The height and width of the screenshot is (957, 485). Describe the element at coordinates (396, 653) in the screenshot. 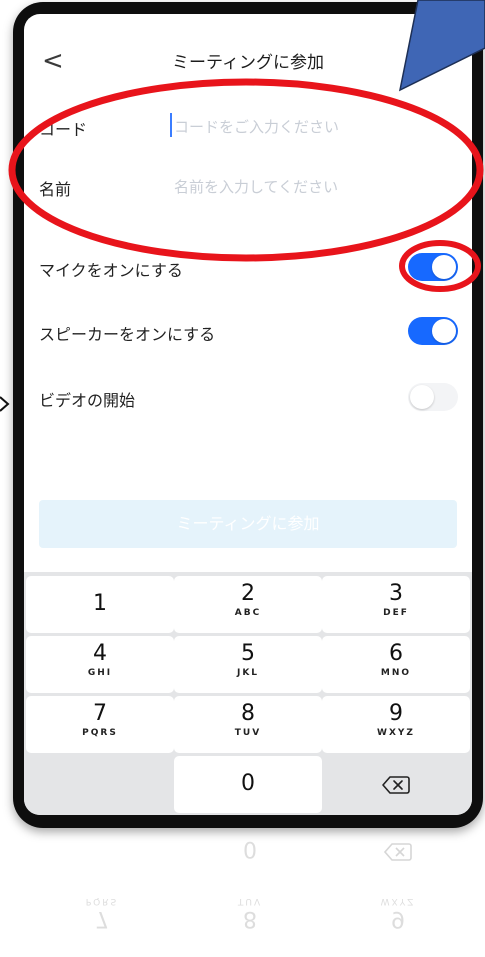

I see `key-number: 6` at that location.